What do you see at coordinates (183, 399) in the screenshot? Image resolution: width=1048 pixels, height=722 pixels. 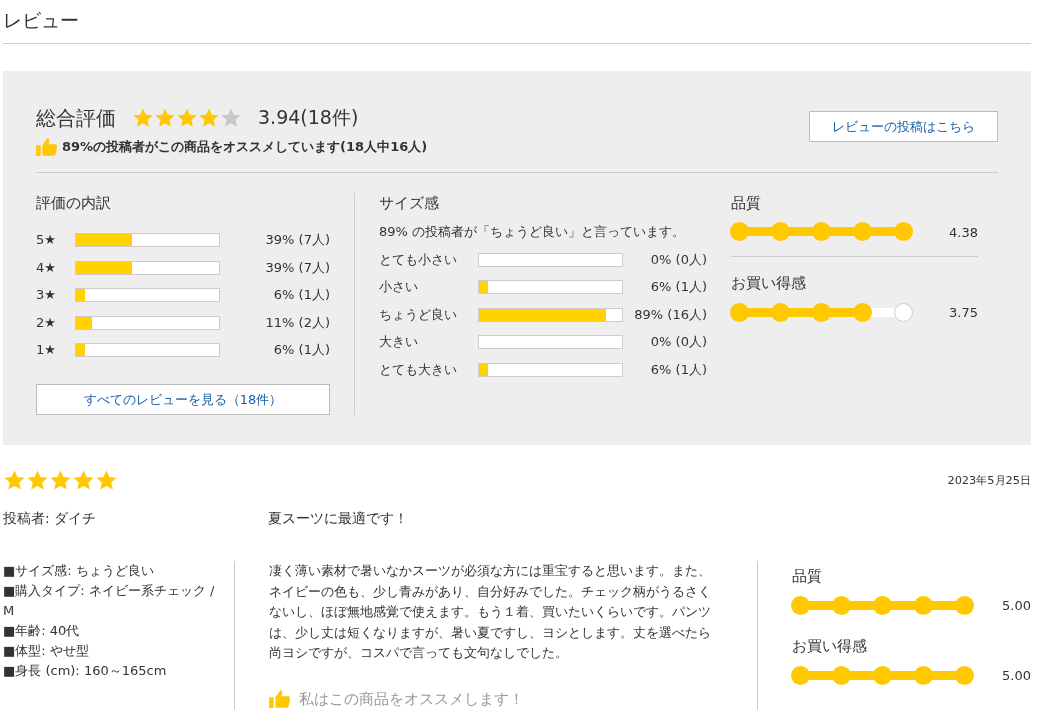 I see `all-reviews-button: すべてのレビューを見る（18件）` at bounding box center [183, 399].